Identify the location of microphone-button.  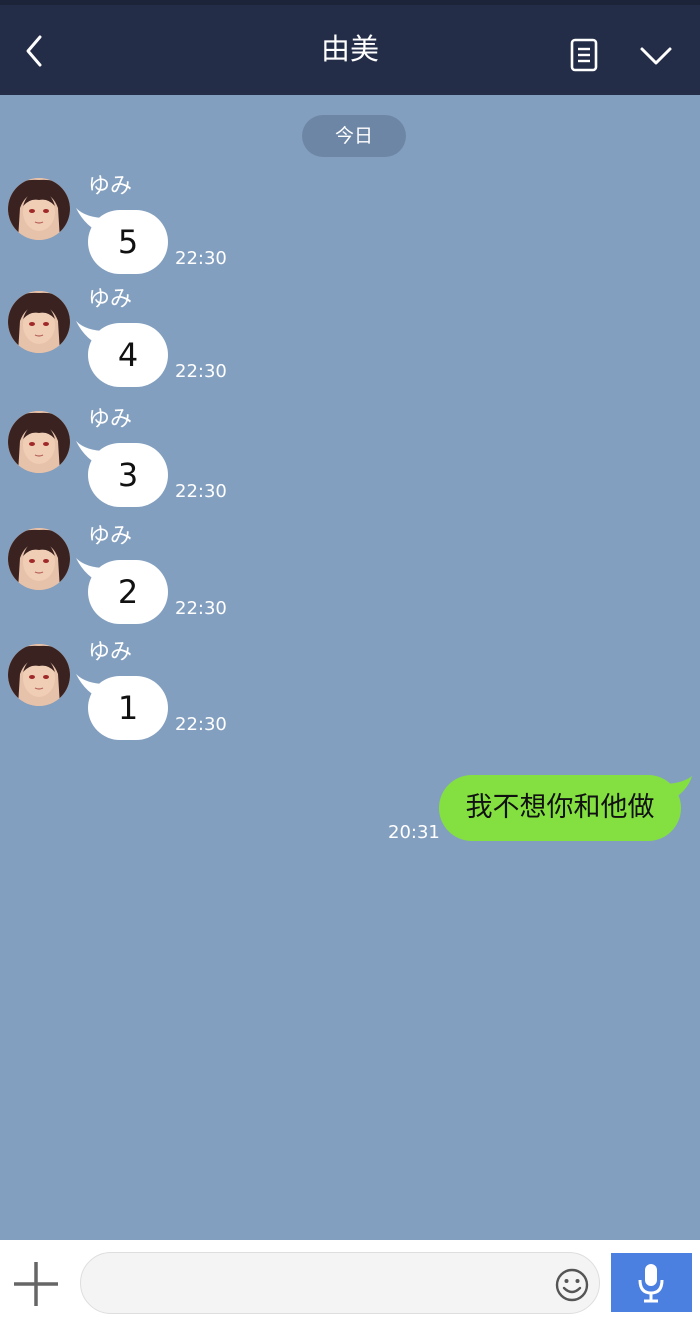
(651, 1282).